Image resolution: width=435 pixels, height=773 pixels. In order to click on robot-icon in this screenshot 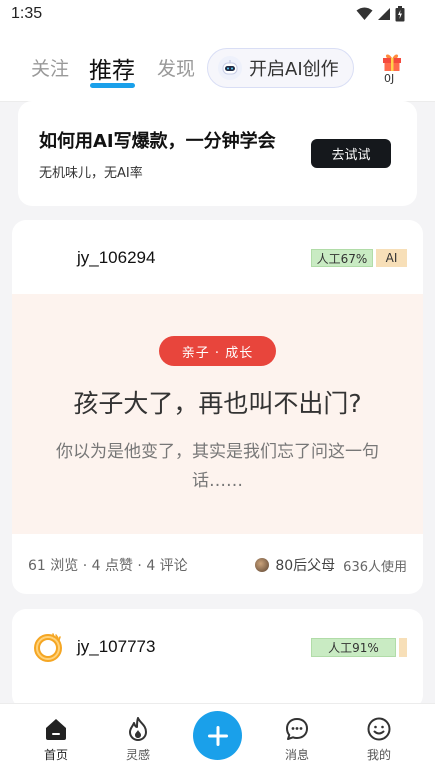, I will do `click(230, 68)`.